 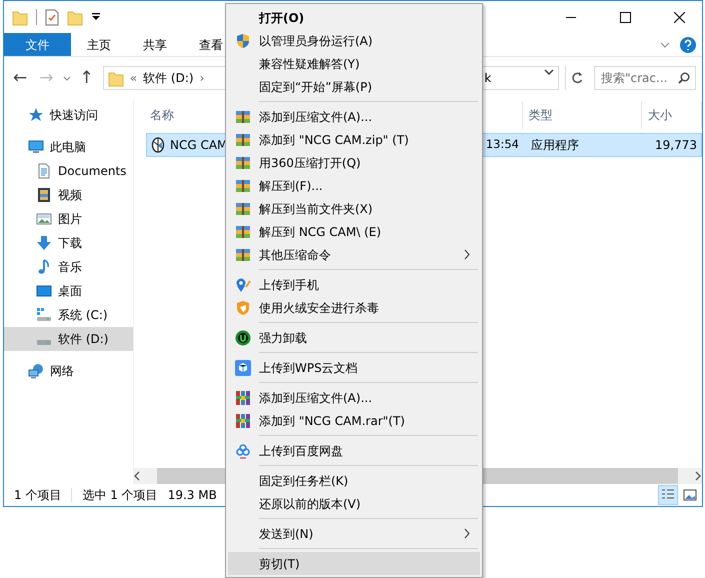 What do you see at coordinates (501, 145) in the screenshot?
I see `table-cell-text: 13:54` at bounding box center [501, 145].